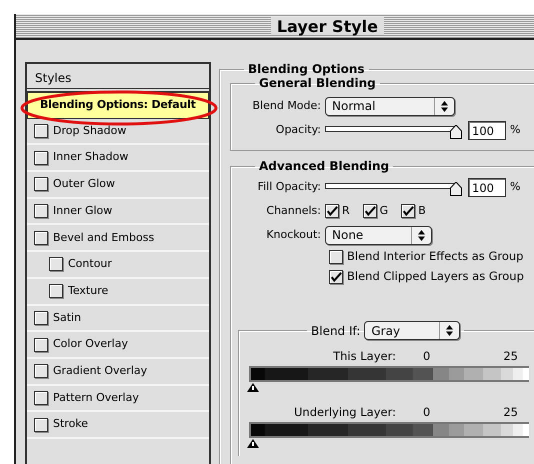  Describe the element at coordinates (378, 235) in the screenshot. I see `dropdown: None` at that location.